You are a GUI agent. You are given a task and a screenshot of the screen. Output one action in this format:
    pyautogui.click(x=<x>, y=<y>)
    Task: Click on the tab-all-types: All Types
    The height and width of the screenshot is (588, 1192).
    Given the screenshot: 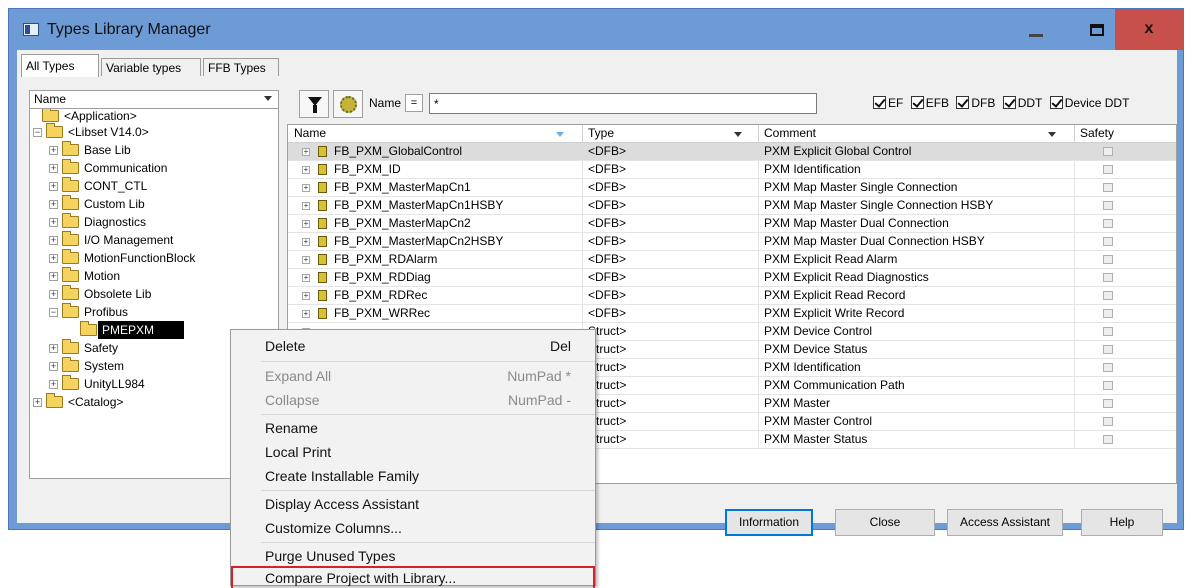 What is the action you would take?
    pyautogui.click(x=60, y=65)
    